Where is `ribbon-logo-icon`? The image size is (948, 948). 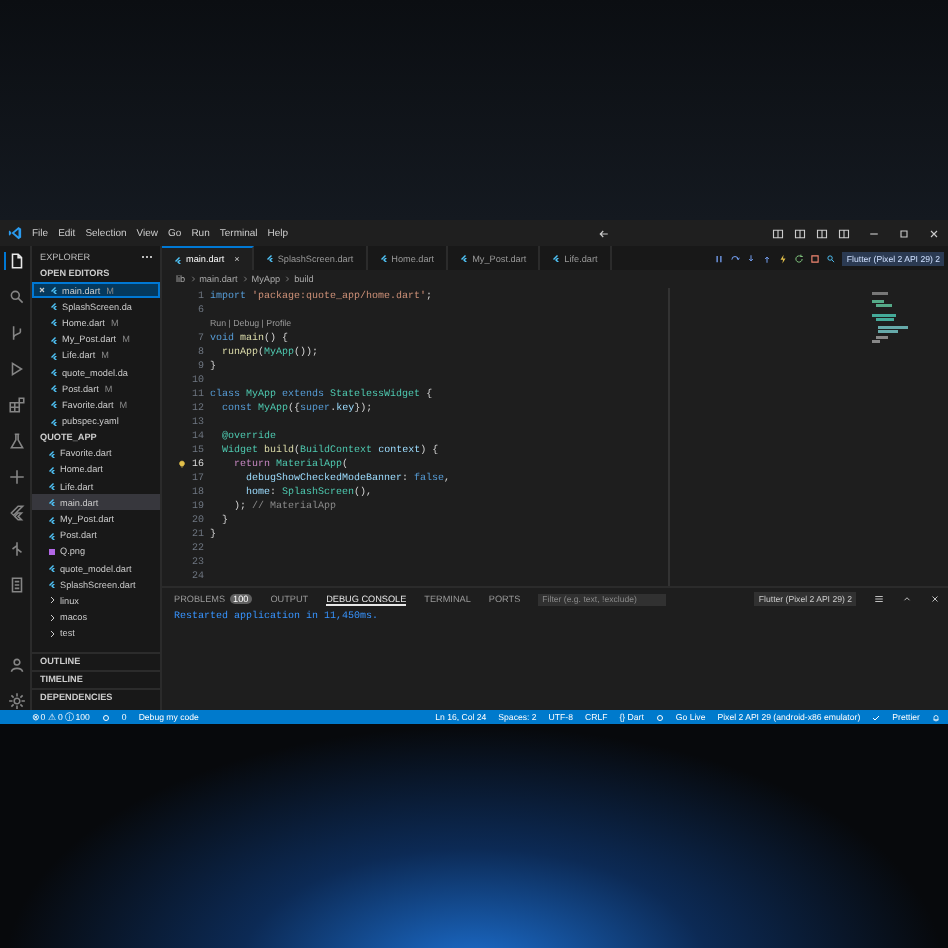 ribbon-logo-icon is located at coordinates (15, 233).